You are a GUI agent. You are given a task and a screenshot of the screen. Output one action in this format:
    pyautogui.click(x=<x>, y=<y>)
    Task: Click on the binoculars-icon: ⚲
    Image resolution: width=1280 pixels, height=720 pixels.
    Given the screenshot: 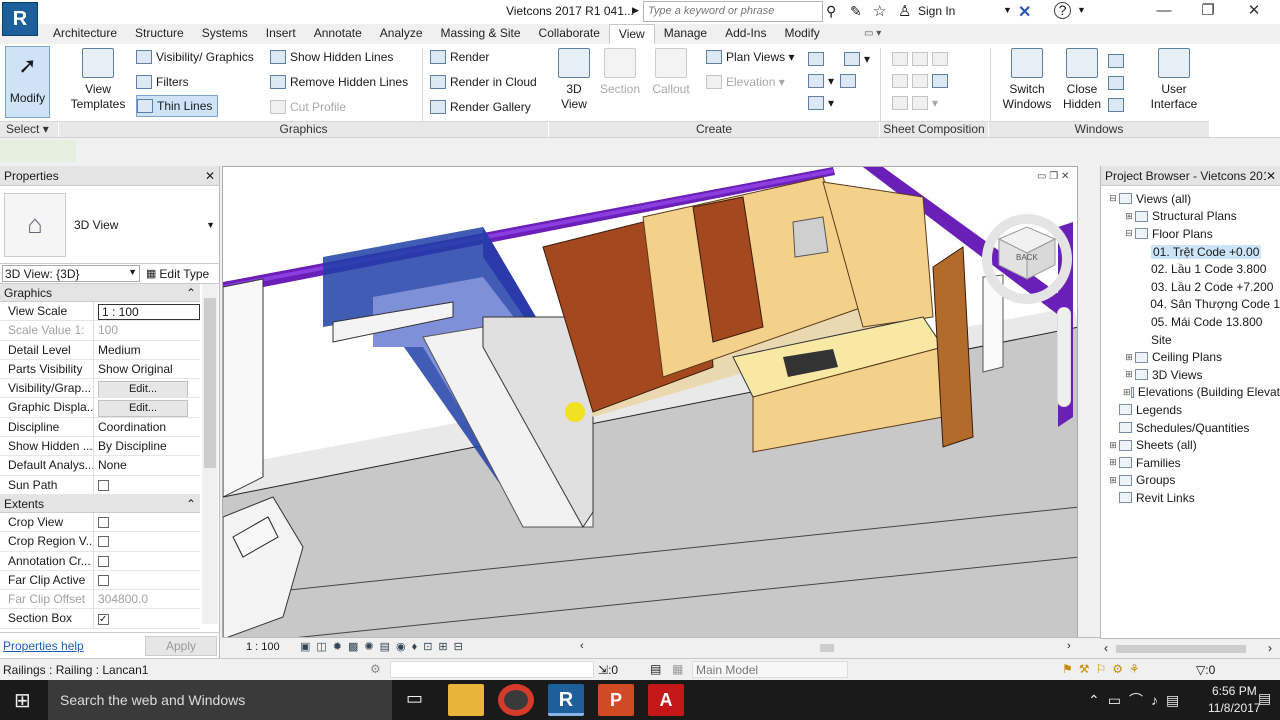 What is the action you would take?
    pyautogui.click(x=831, y=11)
    